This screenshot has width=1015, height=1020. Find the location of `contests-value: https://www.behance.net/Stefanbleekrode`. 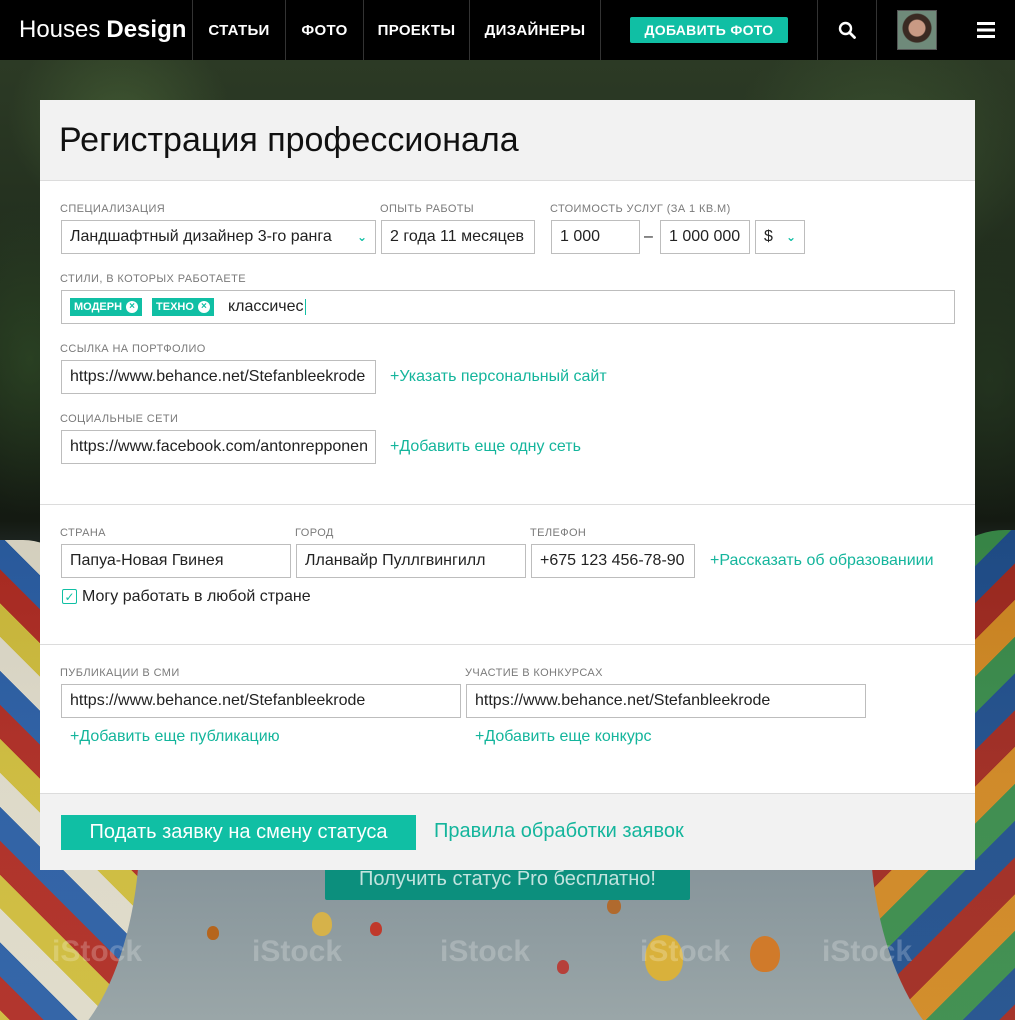

contests-value: https://www.behance.net/Stefanbleekrode is located at coordinates (623, 700).